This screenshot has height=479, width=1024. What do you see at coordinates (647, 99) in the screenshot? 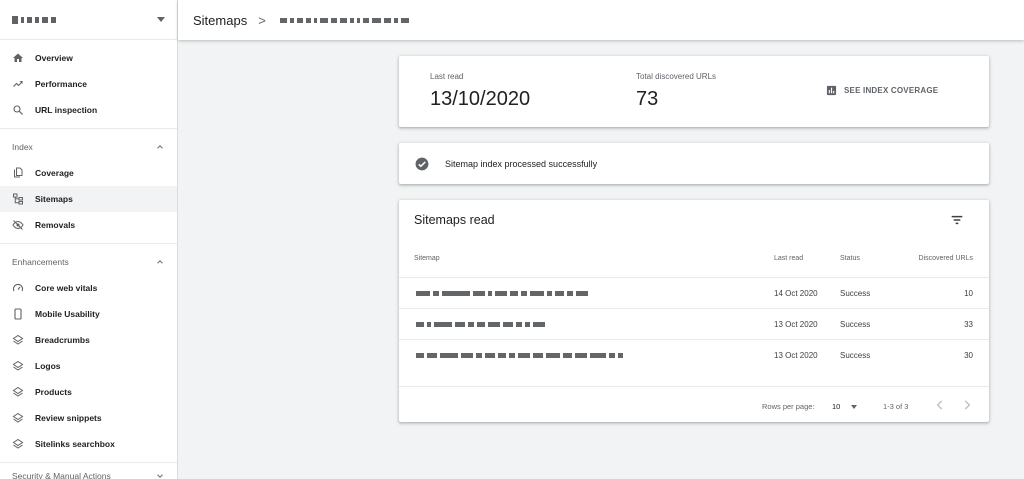
I see `total-discovered-value: 73` at bounding box center [647, 99].